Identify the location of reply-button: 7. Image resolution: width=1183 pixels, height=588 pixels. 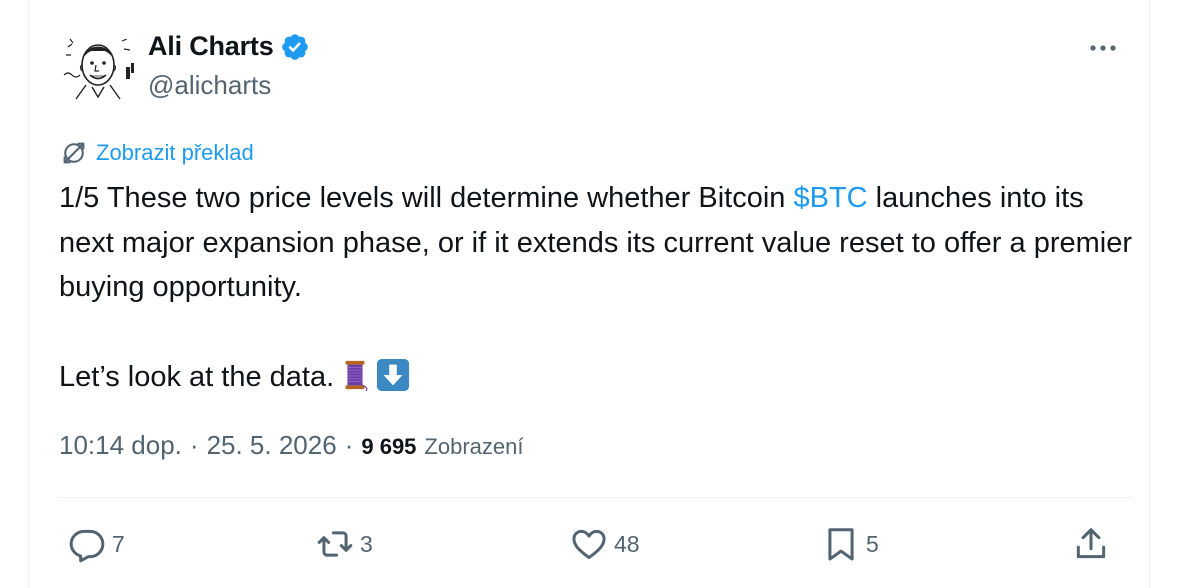
(96, 544).